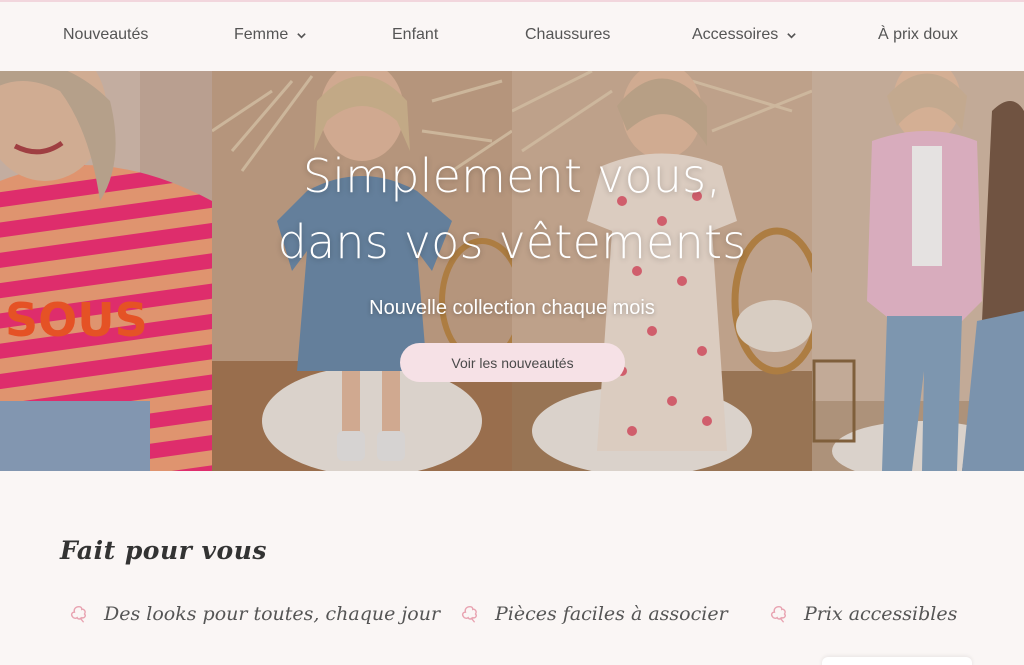  What do you see at coordinates (163, 550) in the screenshot?
I see `features-title: Fait pour vous` at bounding box center [163, 550].